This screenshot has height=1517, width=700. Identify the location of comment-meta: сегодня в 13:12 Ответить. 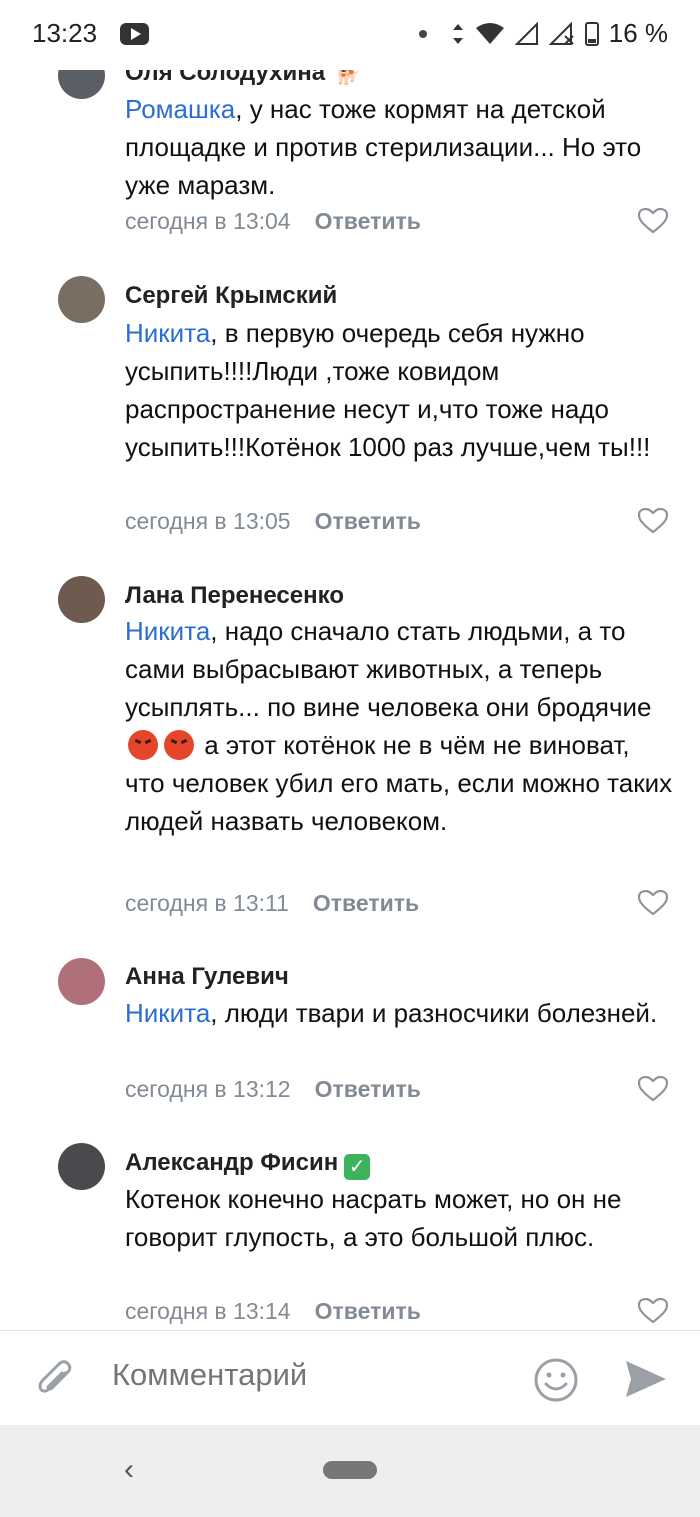
(273, 1089).